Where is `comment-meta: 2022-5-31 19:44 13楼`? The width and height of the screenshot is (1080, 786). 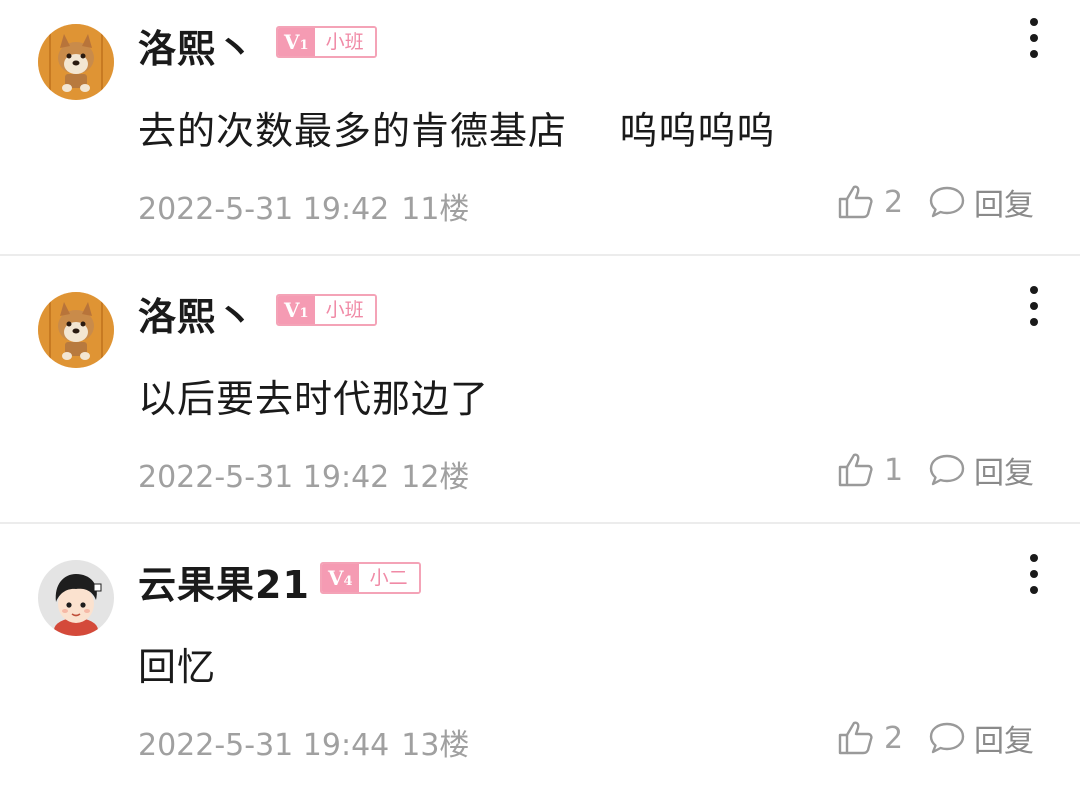 comment-meta: 2022-5-31 19:44 13楼 is located at coordinates (303, 742).